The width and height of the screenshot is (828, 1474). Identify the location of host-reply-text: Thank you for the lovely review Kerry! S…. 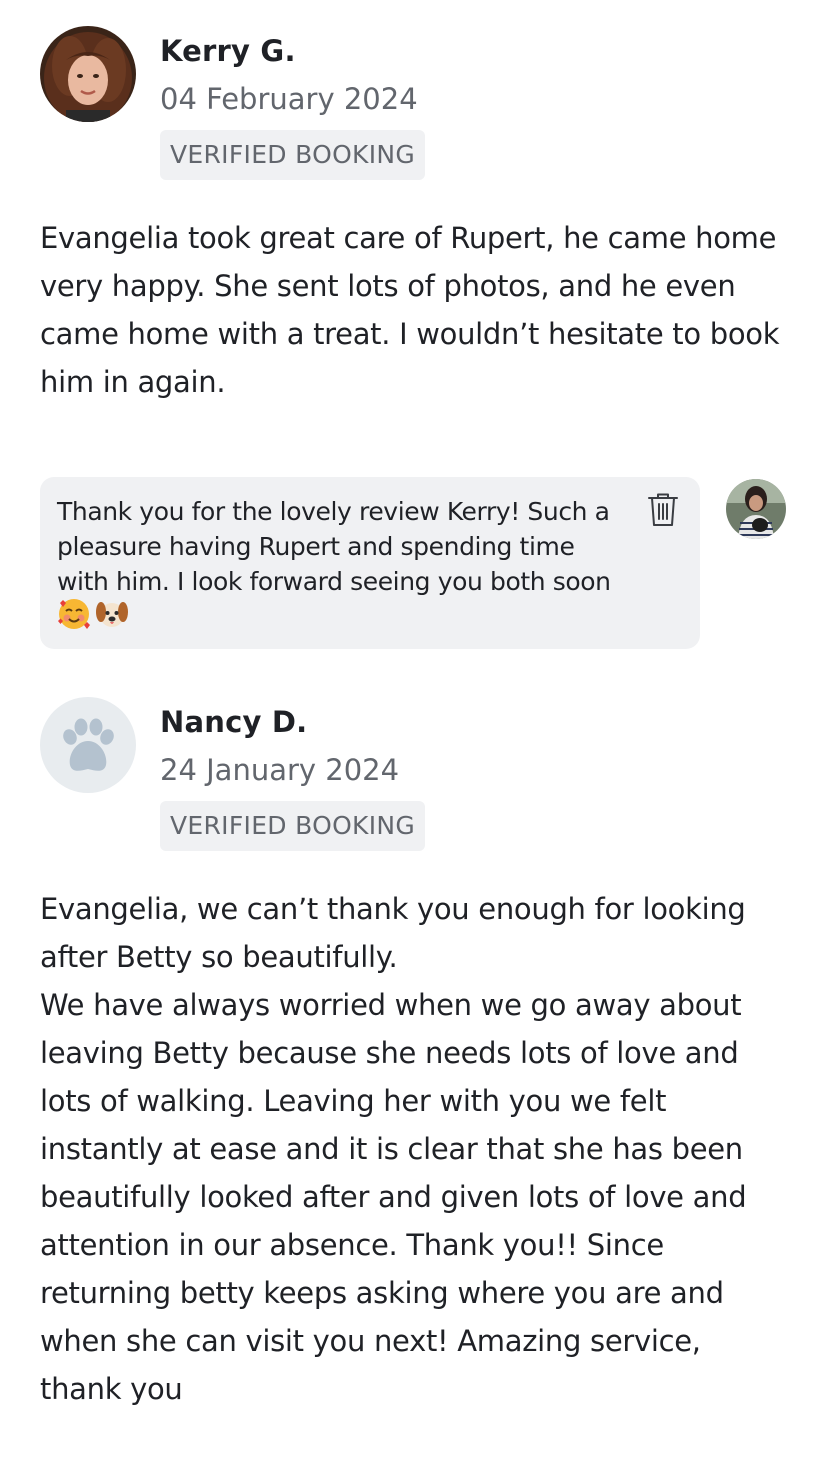
(334, 546).